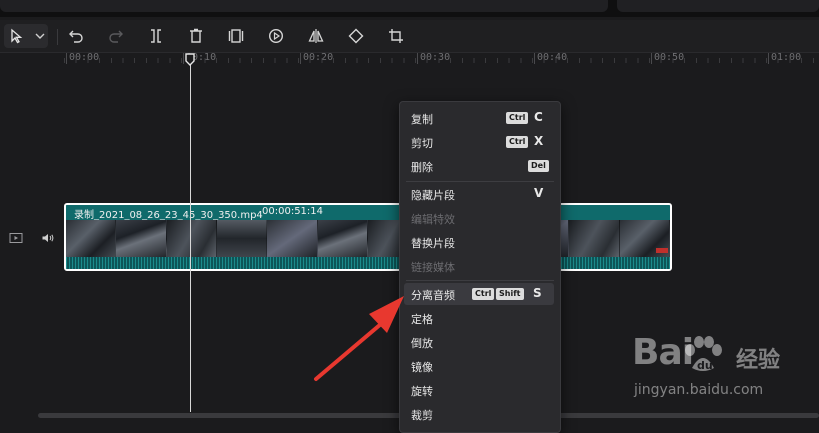  I want to click on shortcut-key: C, so click(538, 117).